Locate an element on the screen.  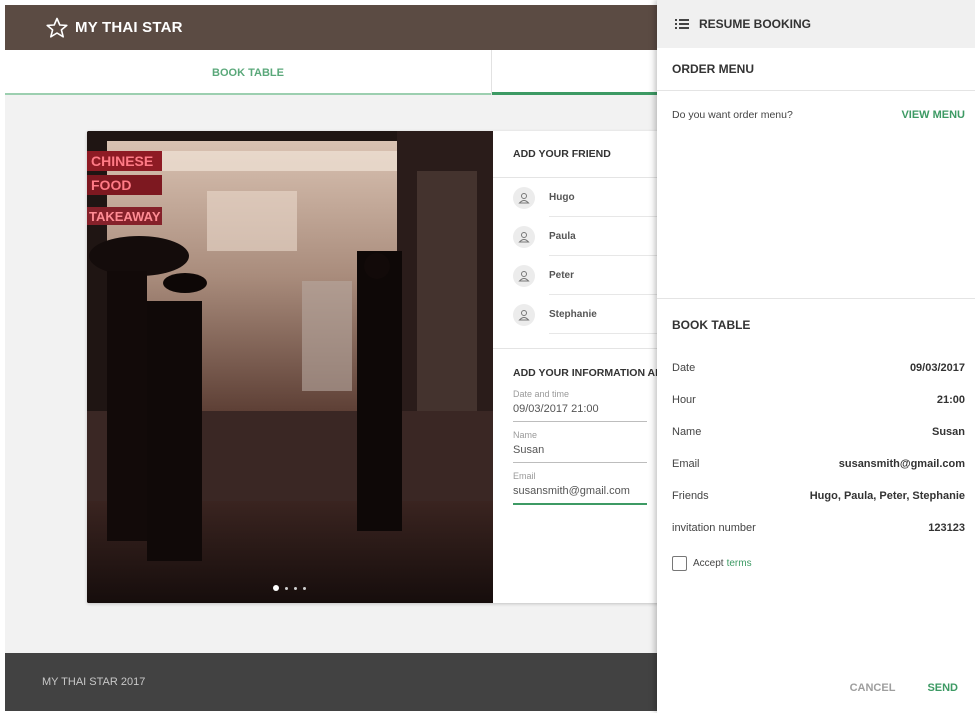
name-label: Name is located at coordinates (525, 435).